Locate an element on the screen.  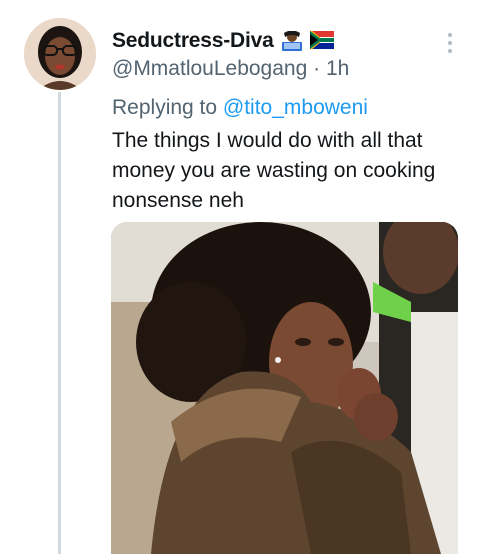
name-row: Seductress-Diva is located at coordinates (276, 41).